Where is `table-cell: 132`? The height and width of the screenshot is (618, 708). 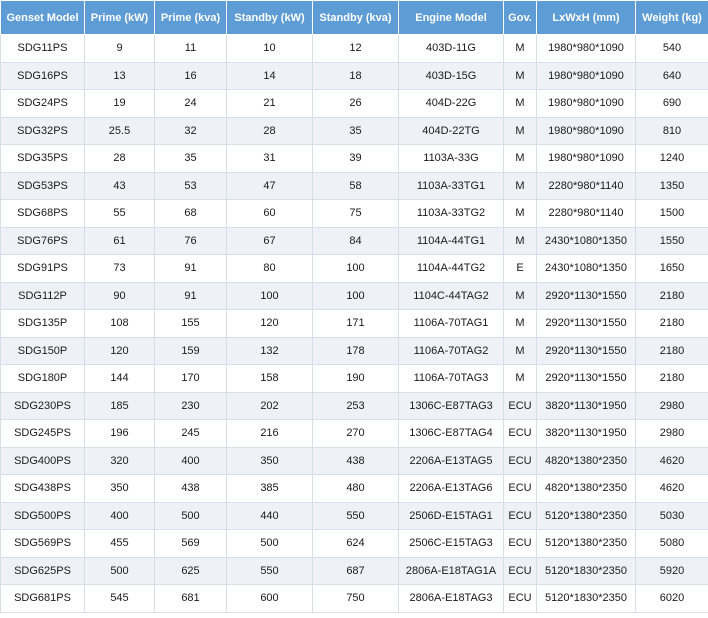 table-cell: 132 is located at coordinates (269, 350).